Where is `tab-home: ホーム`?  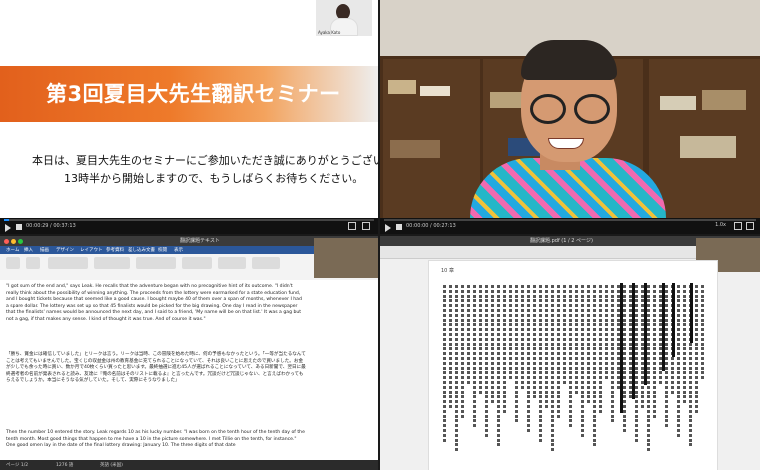 tab-home: ホーム is located at coordinates (12, 250).